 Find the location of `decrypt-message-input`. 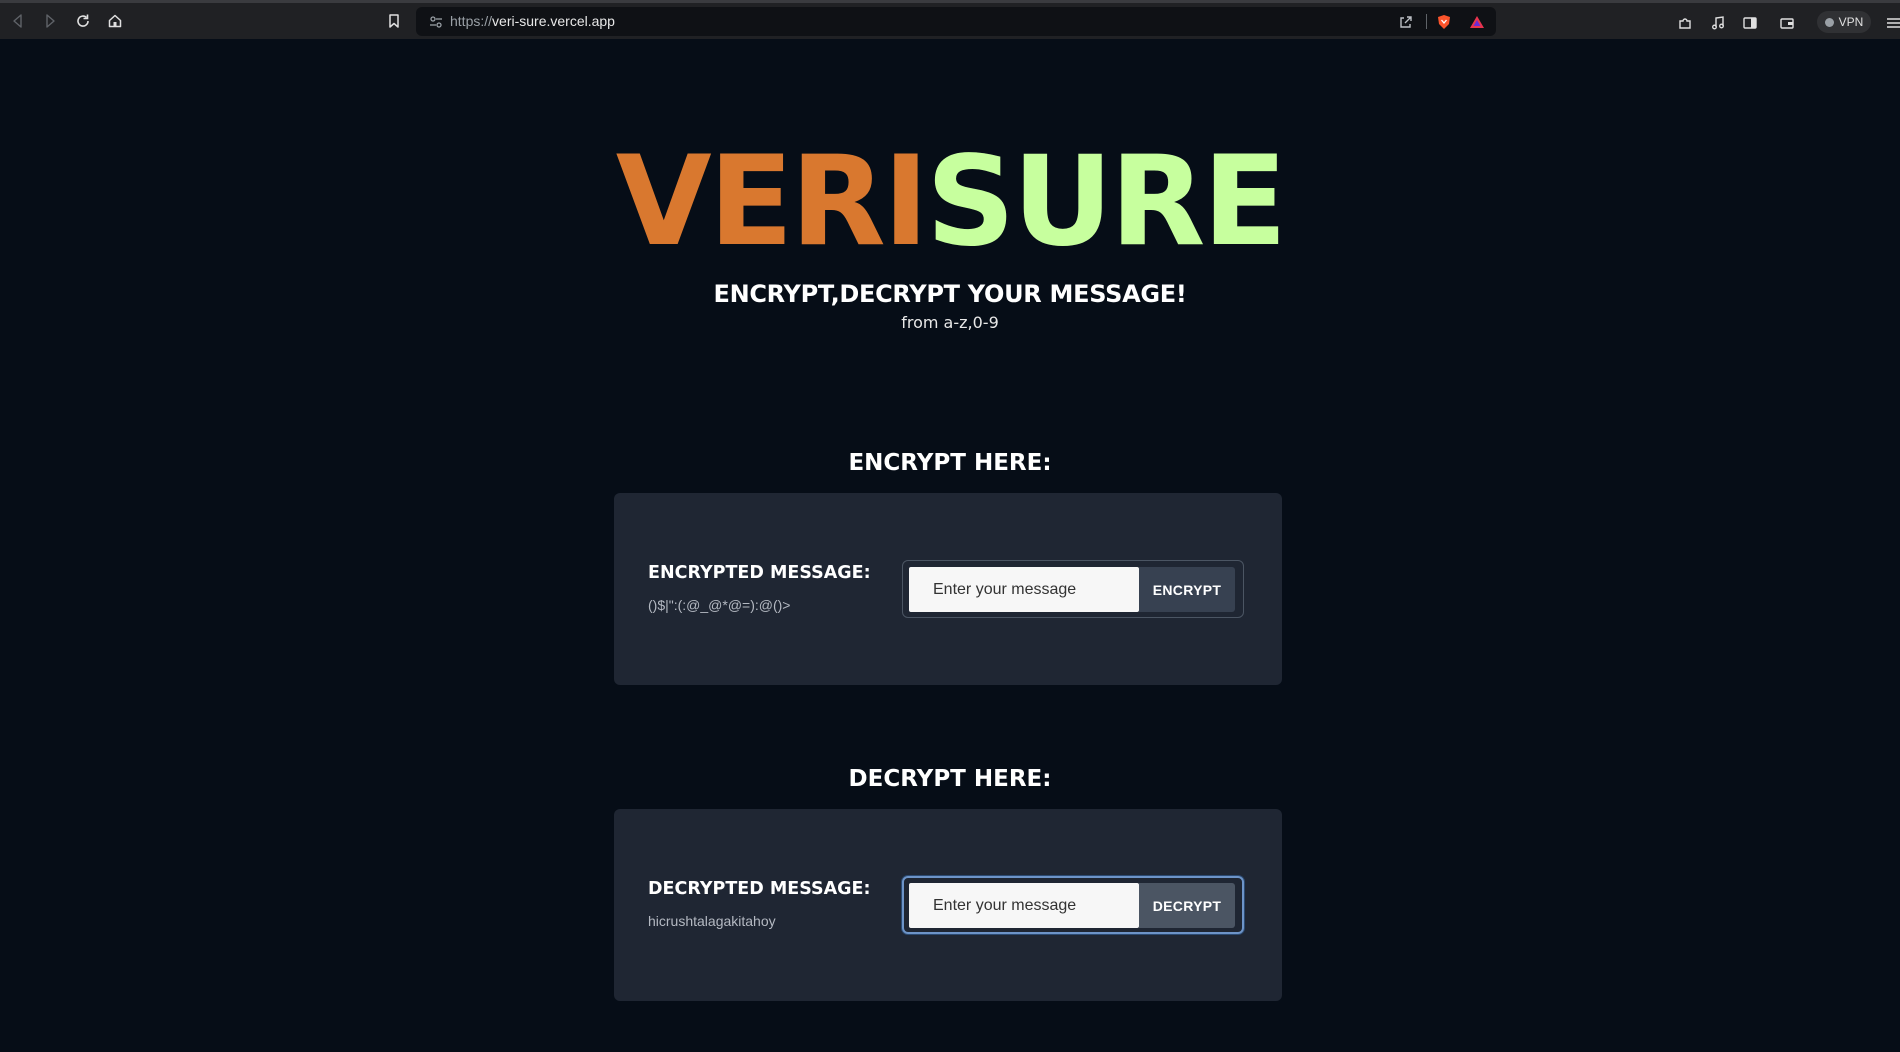

decrypt-message-input is located at coordinates (1024, 905).